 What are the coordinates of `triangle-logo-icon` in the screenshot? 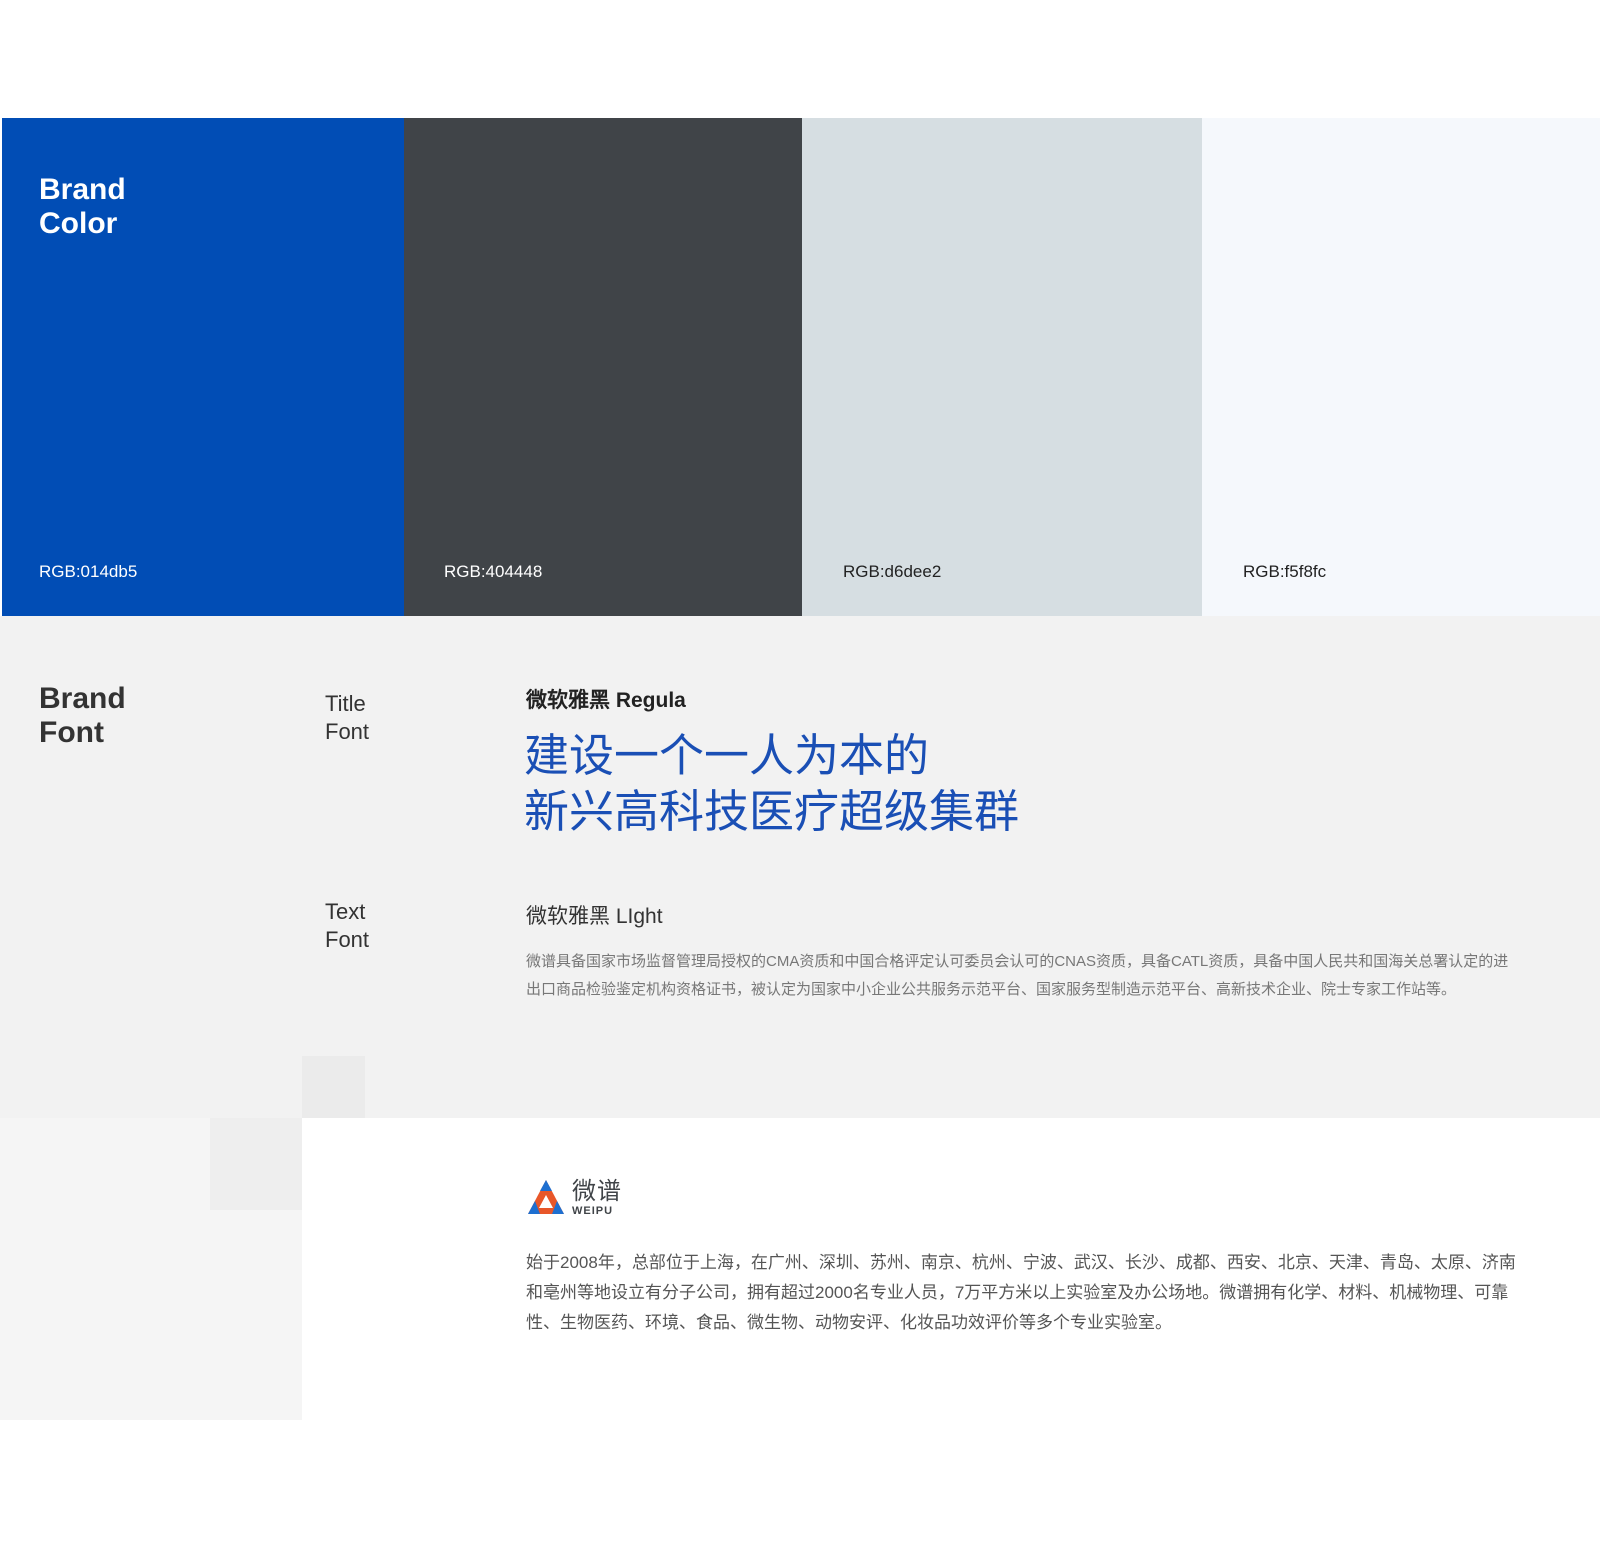 It's located at (546, 1197).